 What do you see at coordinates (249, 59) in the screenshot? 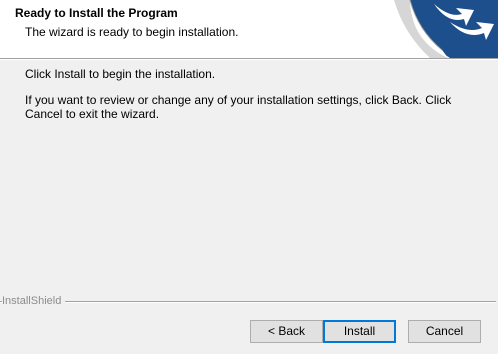
I see `header-divider` at bounding box center [249, 59].